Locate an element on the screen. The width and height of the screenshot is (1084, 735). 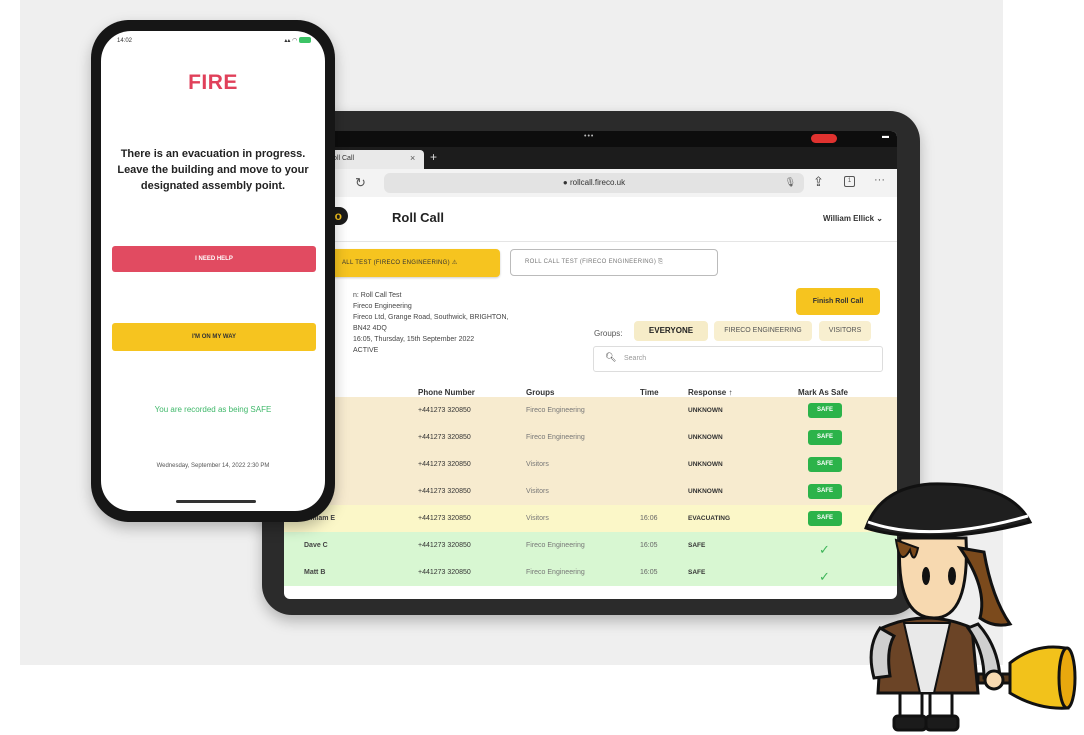
need-help-button: I NEED HELP is located at coordinates (214, 259).